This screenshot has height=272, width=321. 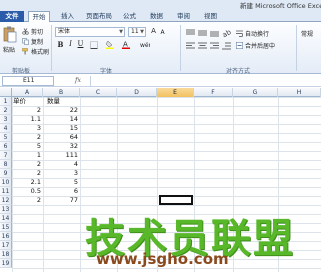 I want to click on column-header-a: A, so click(x=27, y=92).